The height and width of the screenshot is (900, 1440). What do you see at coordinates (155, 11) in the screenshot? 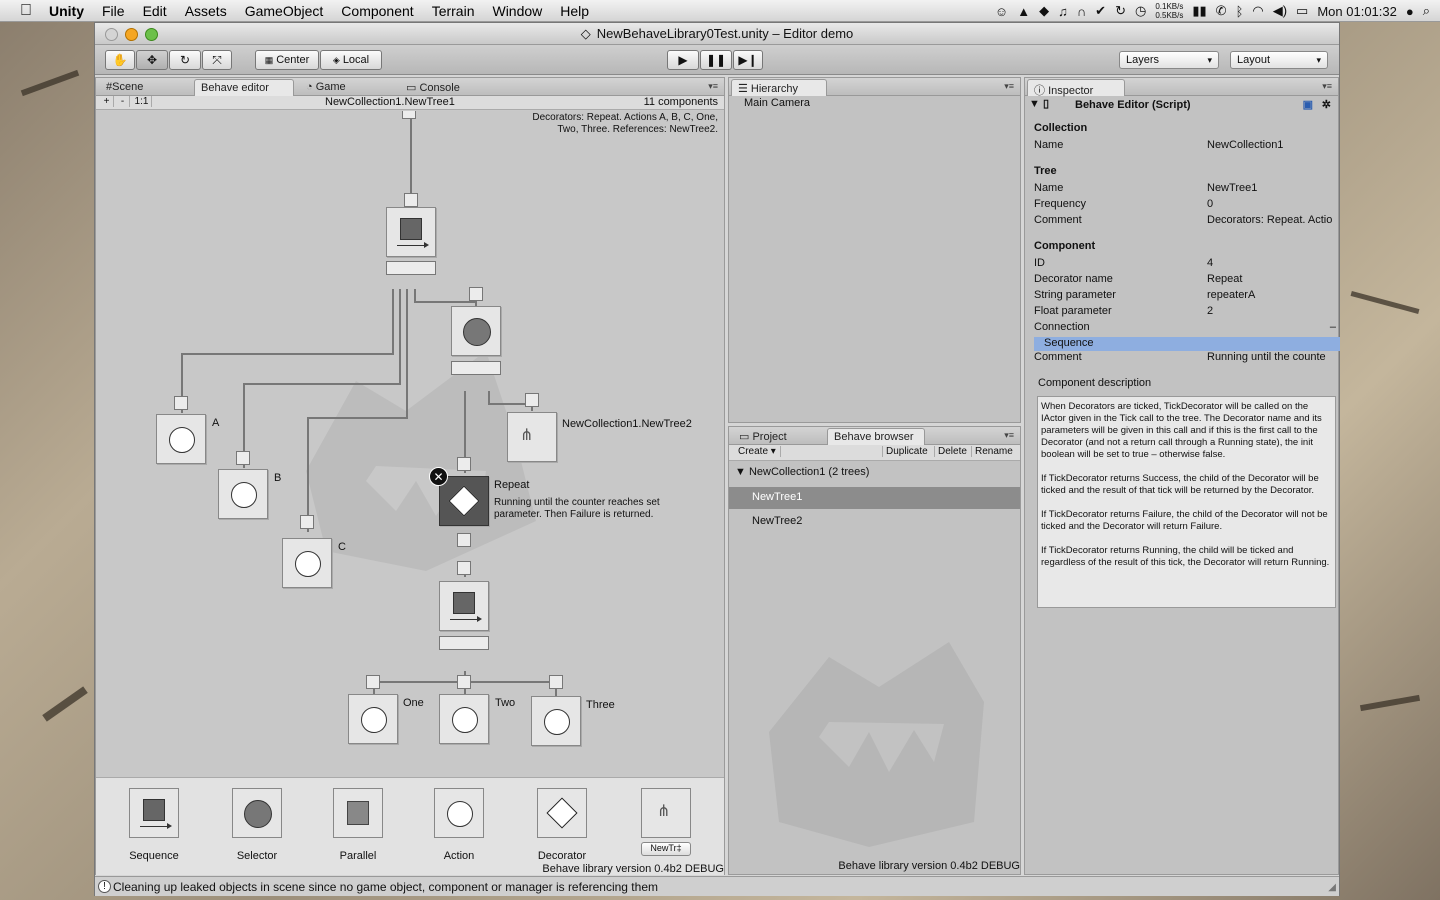
I see `menu-edit: Edit` at bounding box center [155, 11].